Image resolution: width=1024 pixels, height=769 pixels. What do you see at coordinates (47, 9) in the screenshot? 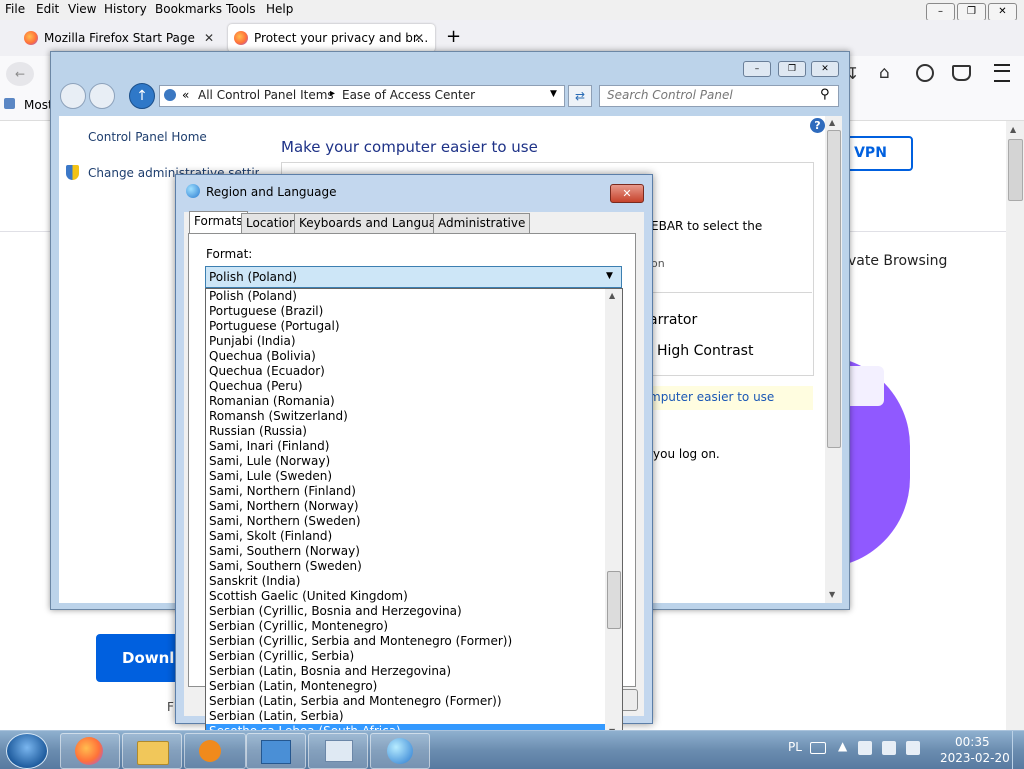
I see `menu-edit: Edit` at bounding box center [47, 9].